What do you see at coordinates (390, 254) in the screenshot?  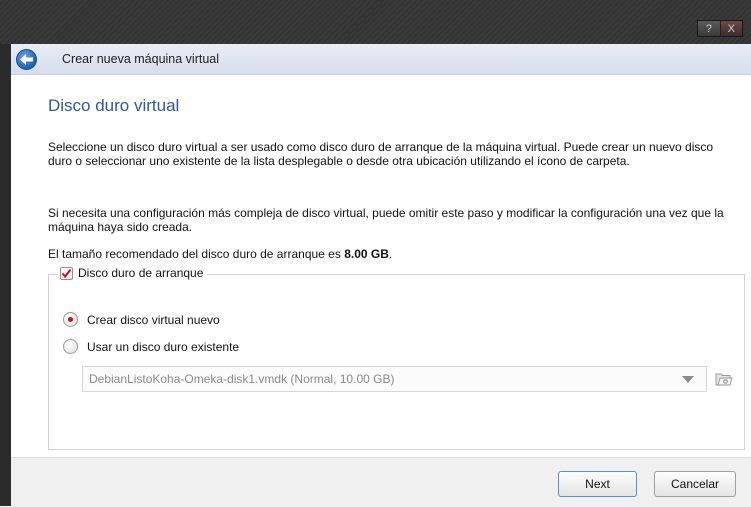 I see `recommended-size-suffix: .` at bounding box center [390, 254].